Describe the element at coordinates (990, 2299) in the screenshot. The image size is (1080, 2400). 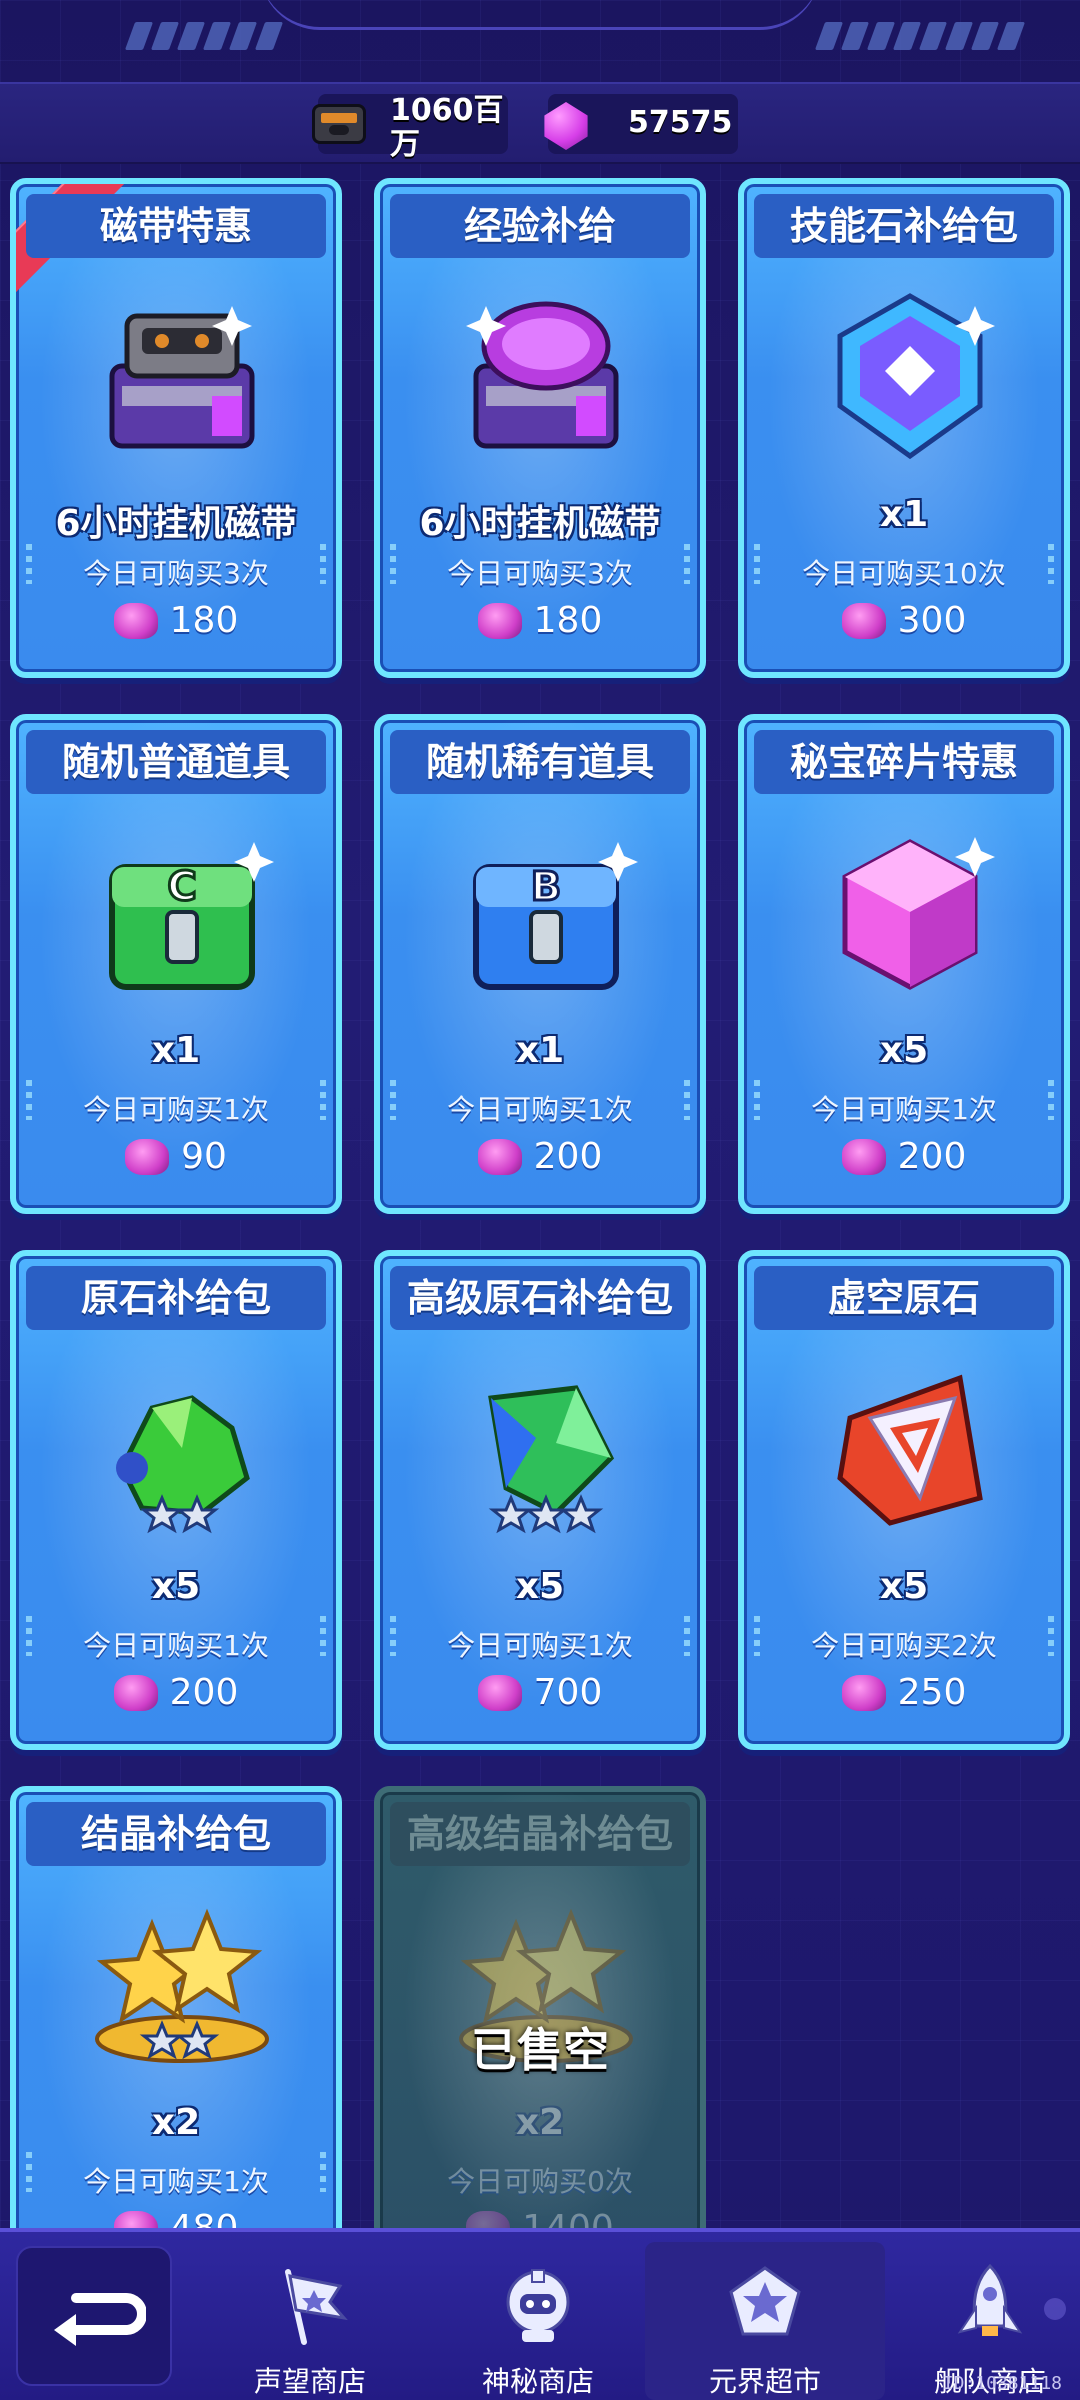
I see `spaceship-icon` at that location.